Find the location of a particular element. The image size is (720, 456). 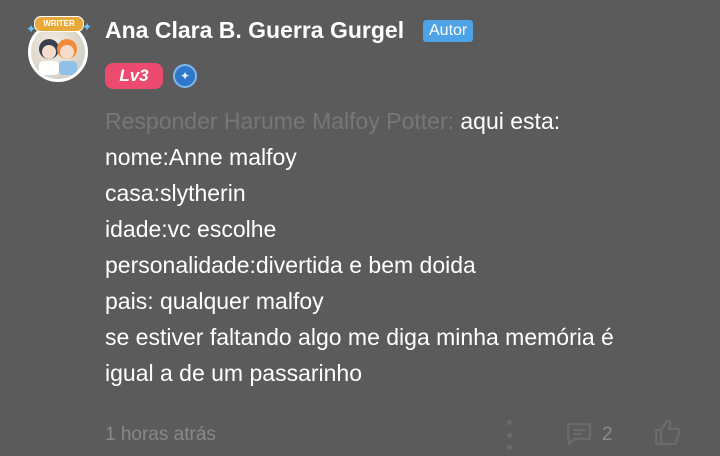

thumbs-up-icon is located at coordinates (667, 434).